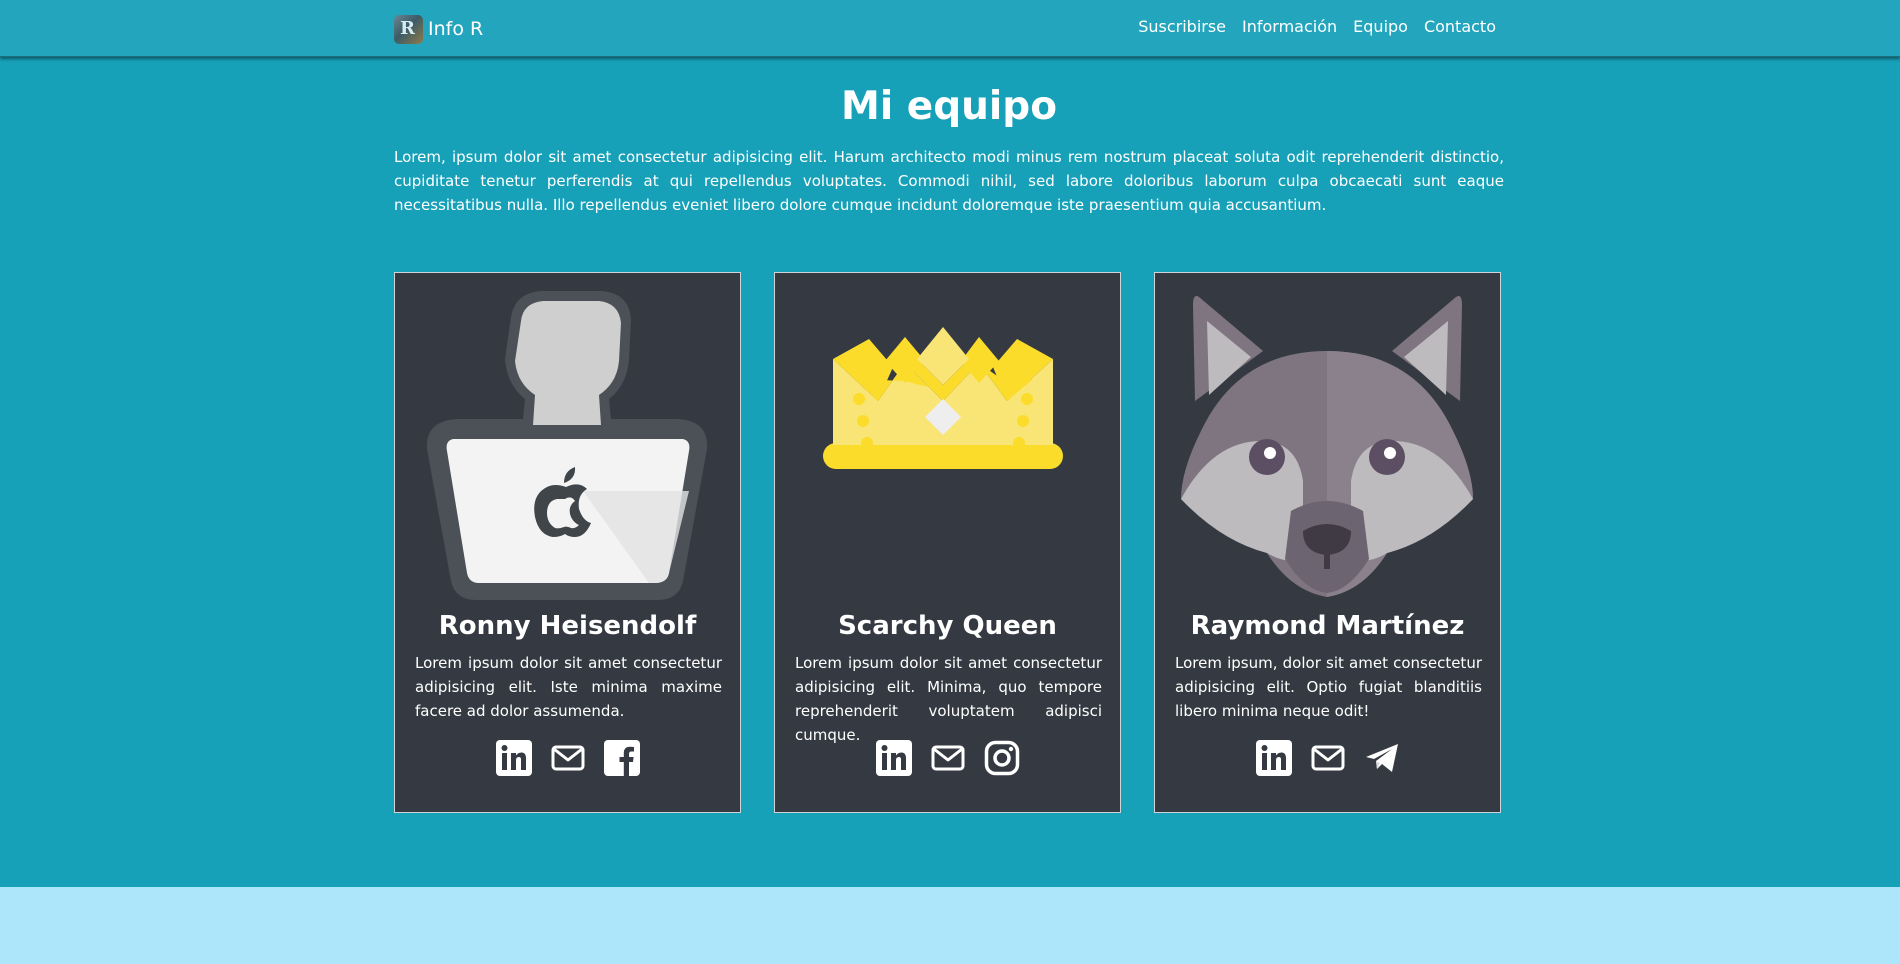 The image size is (1900, 964). I want to click on nav-link-contacto: Contacto, so click(1460, 26).